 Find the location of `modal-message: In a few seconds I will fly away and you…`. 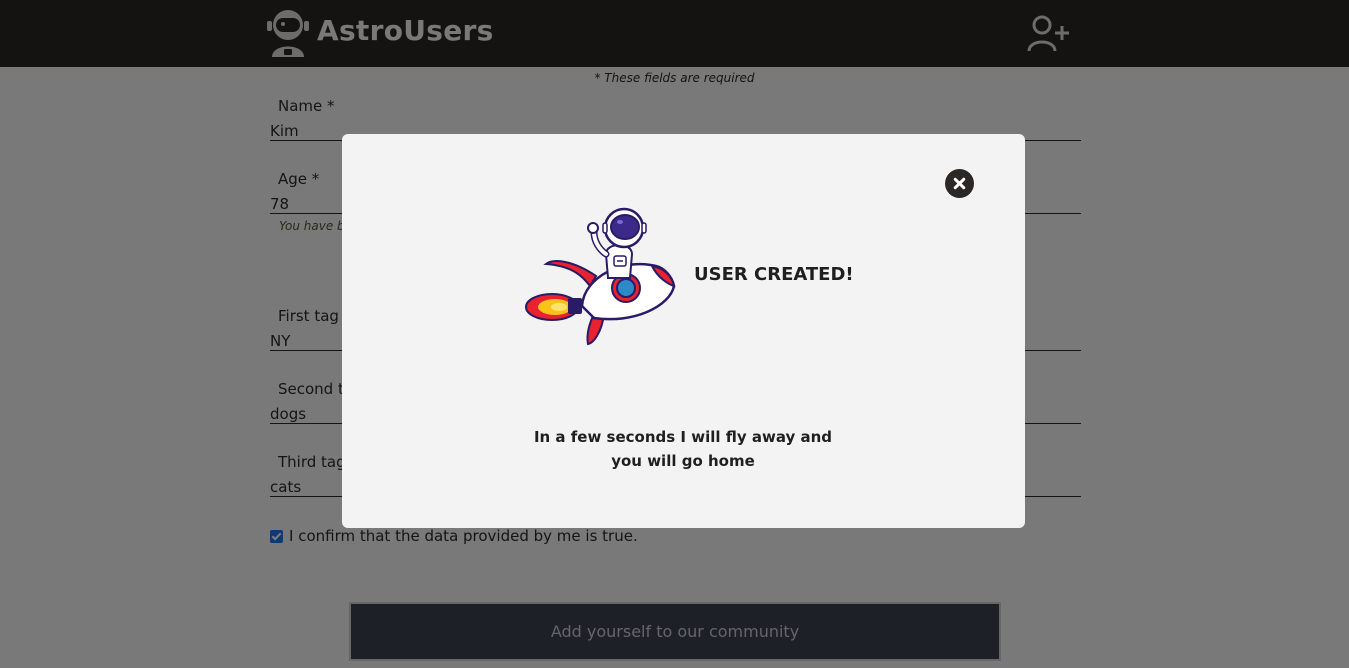

modal-message: In a few seconds I will fly away and you… is located at coordinates (683, 449).